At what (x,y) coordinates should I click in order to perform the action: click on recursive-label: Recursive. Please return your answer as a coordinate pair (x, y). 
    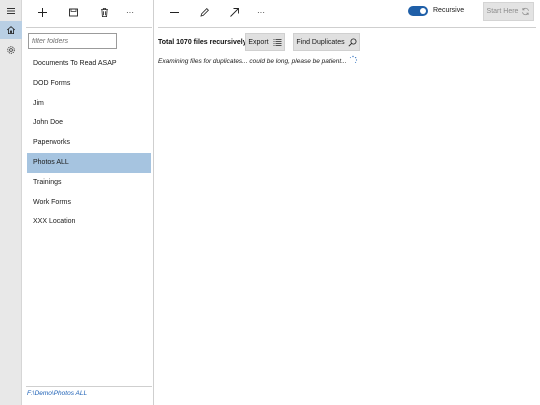
    Looking at the image, I should click on (449, 10).